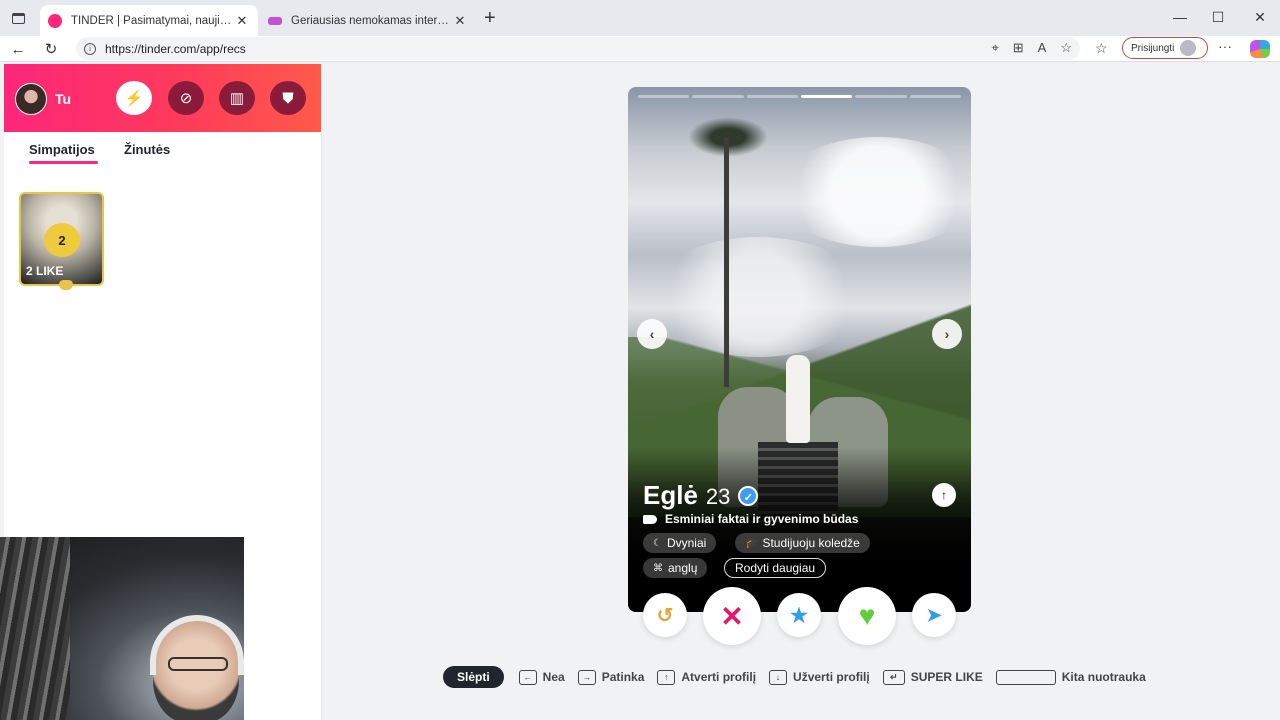  I want to click on explore-icon: ⊘, so click(186, 98).